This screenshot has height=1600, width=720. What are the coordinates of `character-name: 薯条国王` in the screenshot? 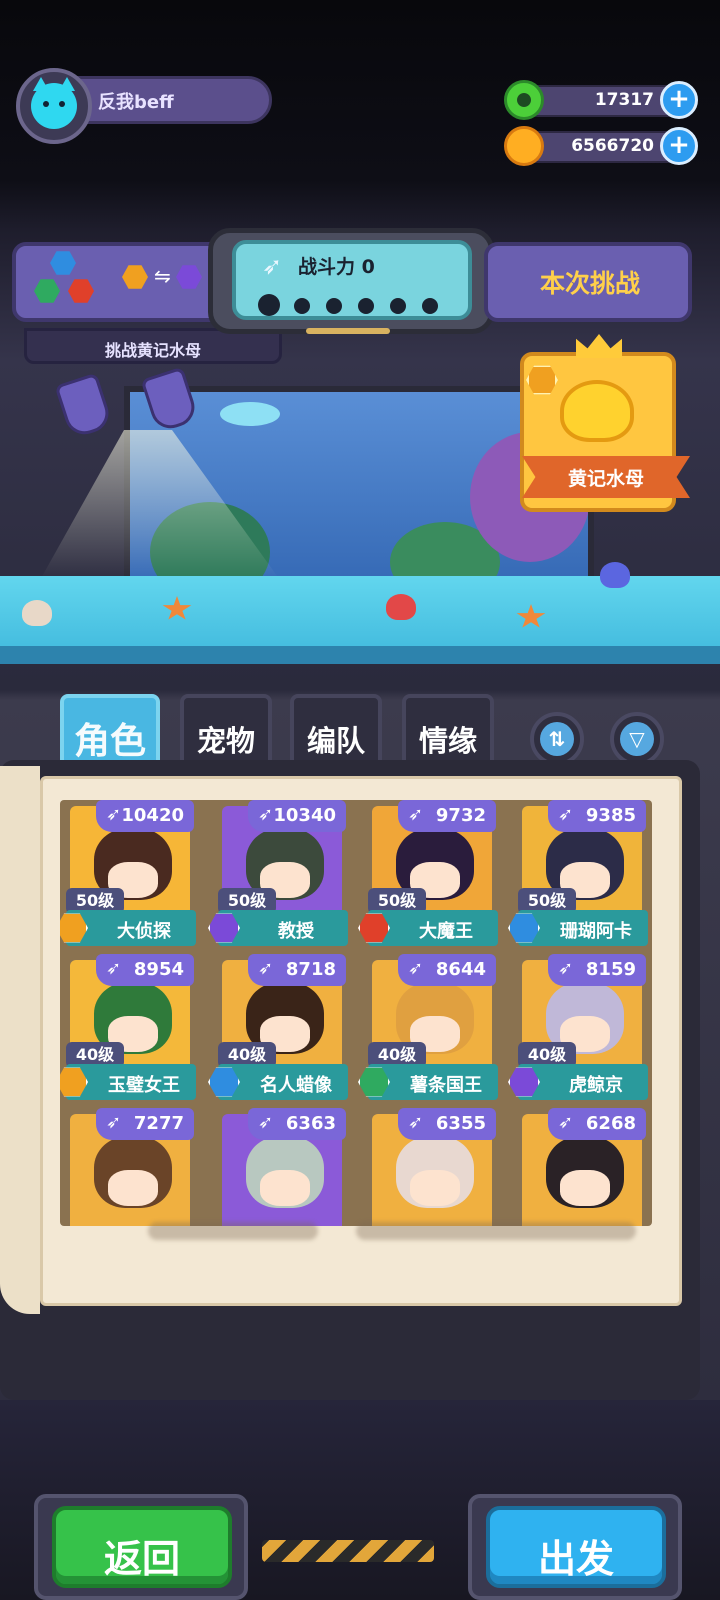 It's located at (446, 1085).